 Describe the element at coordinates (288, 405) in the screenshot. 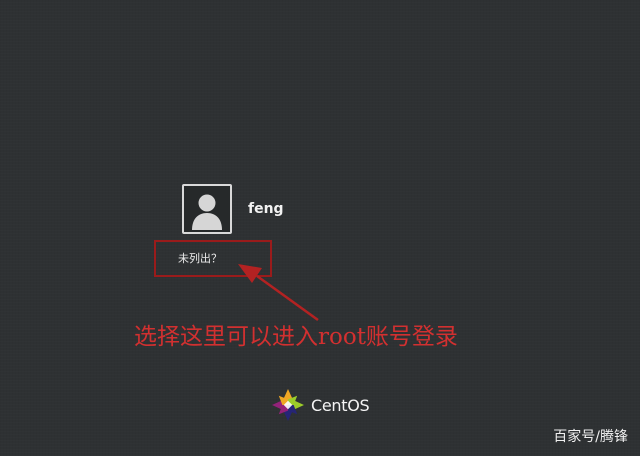

I see `centos-logo-icon` at that location.